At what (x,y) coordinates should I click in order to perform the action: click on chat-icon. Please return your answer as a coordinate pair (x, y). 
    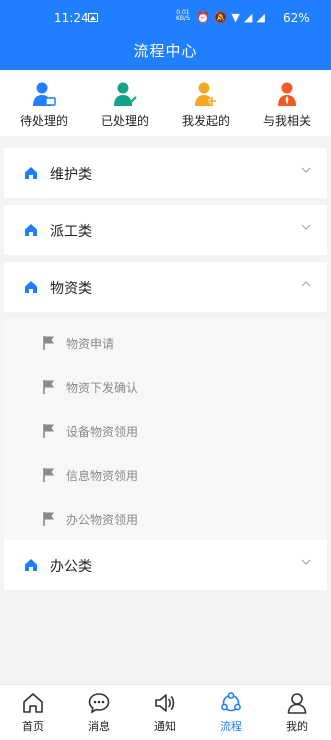
    Looking at the image, I should click on (99, 703).